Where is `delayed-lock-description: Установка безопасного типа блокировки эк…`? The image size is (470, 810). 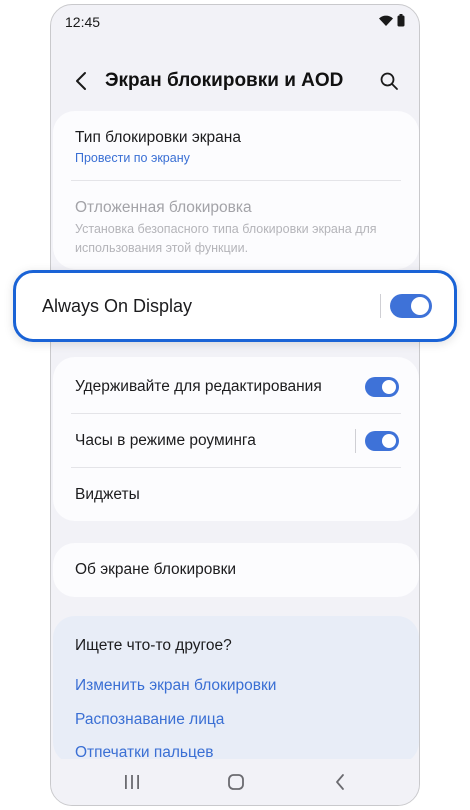 delayed-lock-description: Установка безопасного типа блокировки эк… is located at coordinates (236, 239).